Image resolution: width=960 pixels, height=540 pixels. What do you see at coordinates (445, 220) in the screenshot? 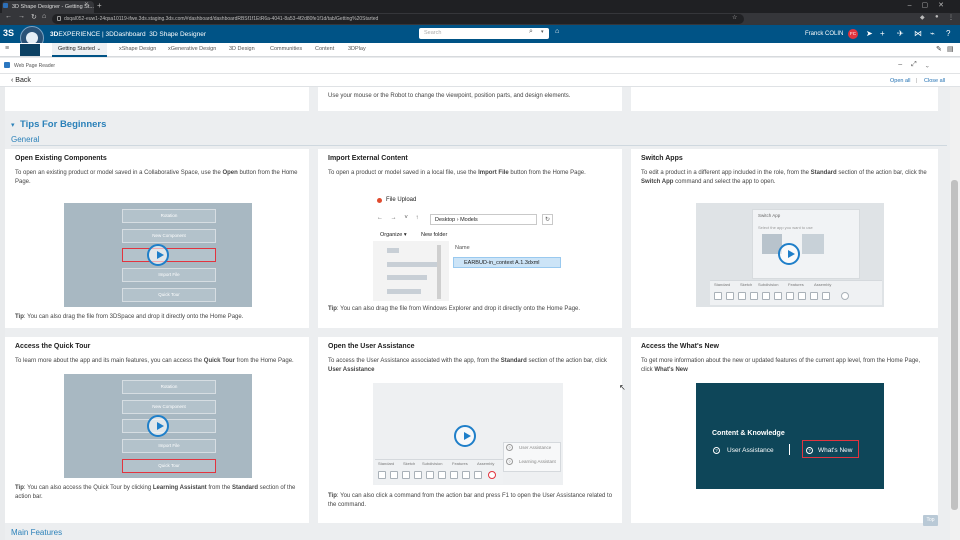
I see `path-segment: Desktop` at bounding box center [445, 220].